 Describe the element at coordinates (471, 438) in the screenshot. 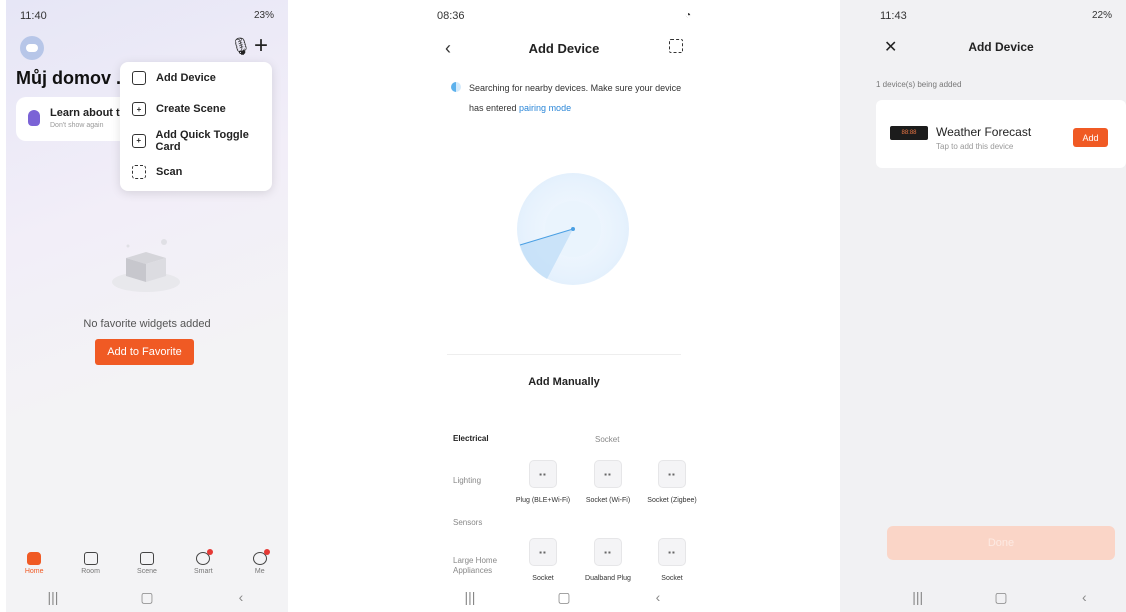

I see `category-electrical: Electrical` at that location.